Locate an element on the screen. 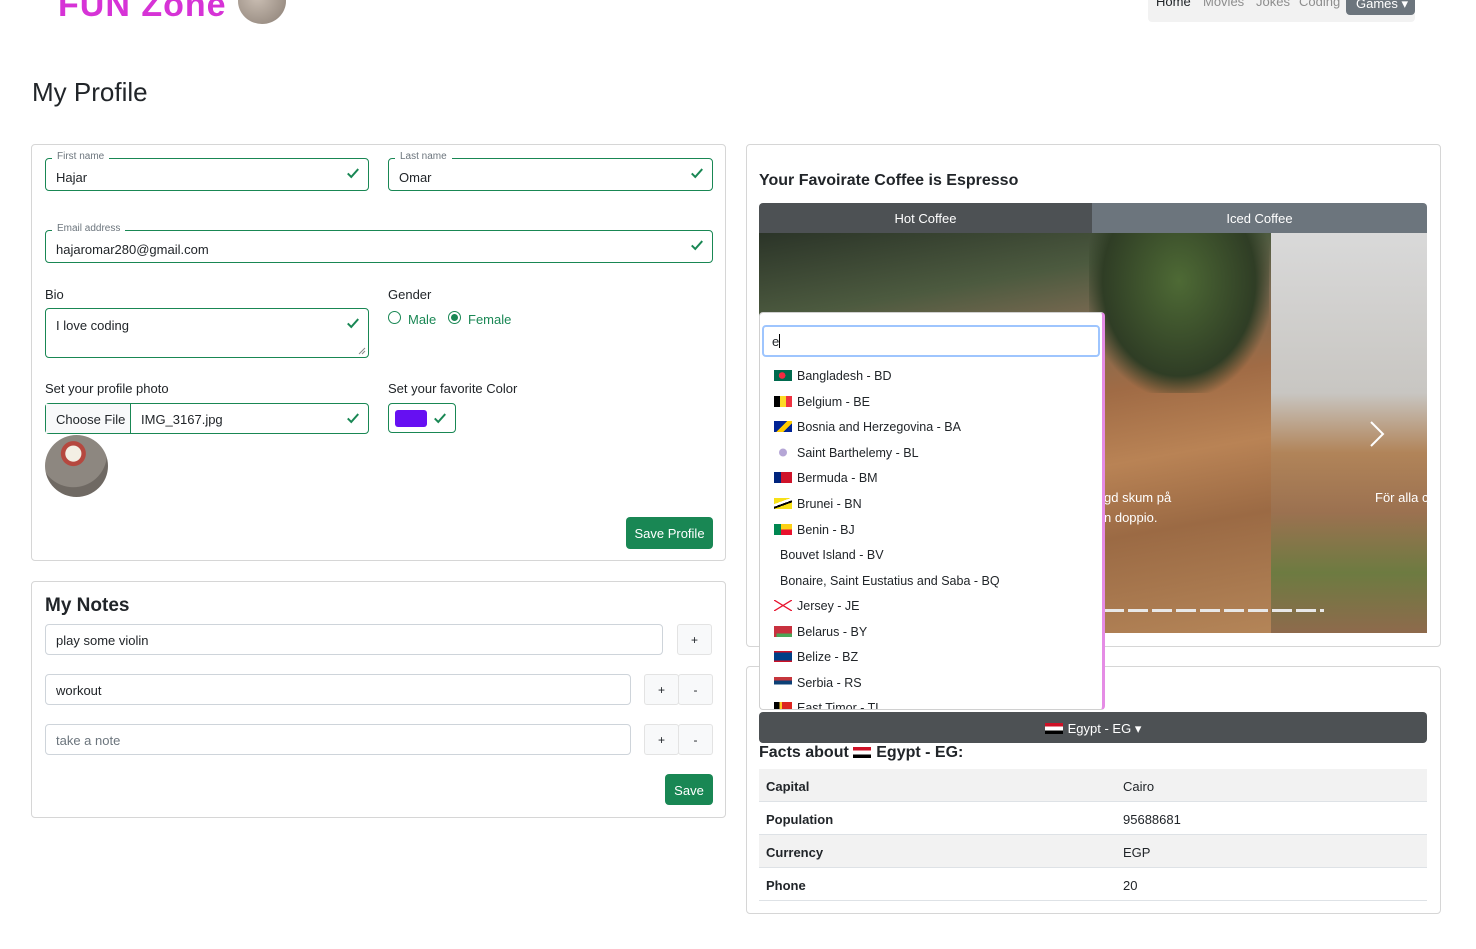  email-field: Email address hajaromar280@gmail.com is located at coordinates (379, 243).